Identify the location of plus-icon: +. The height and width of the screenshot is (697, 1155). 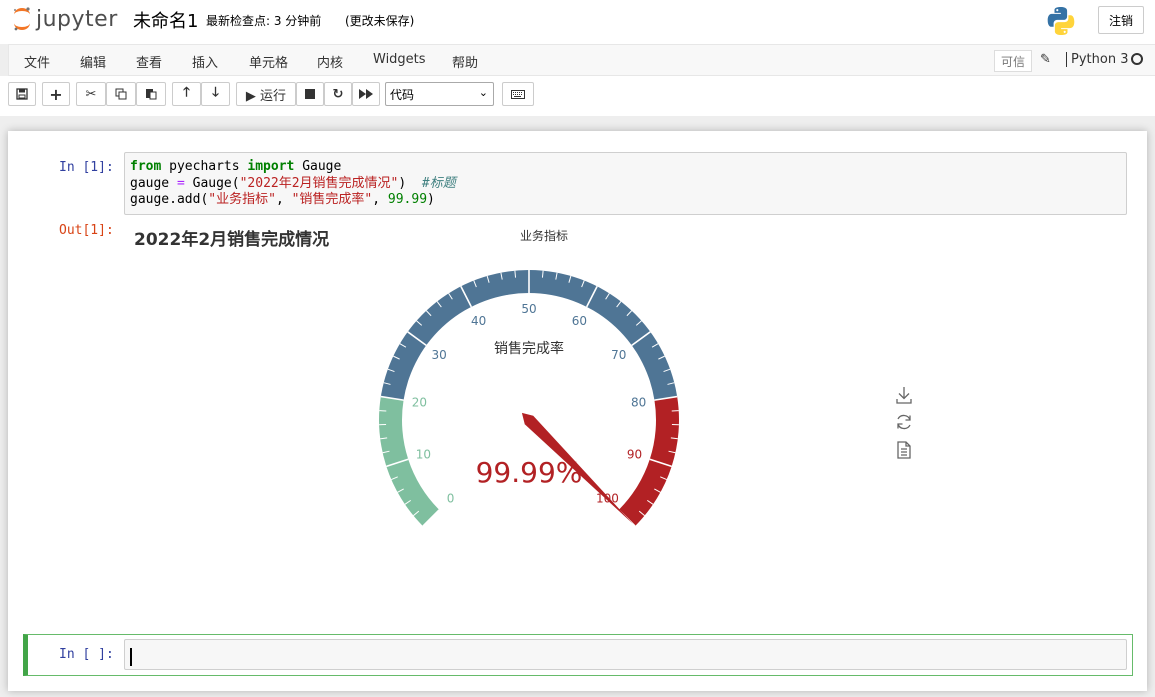
(56, 94).